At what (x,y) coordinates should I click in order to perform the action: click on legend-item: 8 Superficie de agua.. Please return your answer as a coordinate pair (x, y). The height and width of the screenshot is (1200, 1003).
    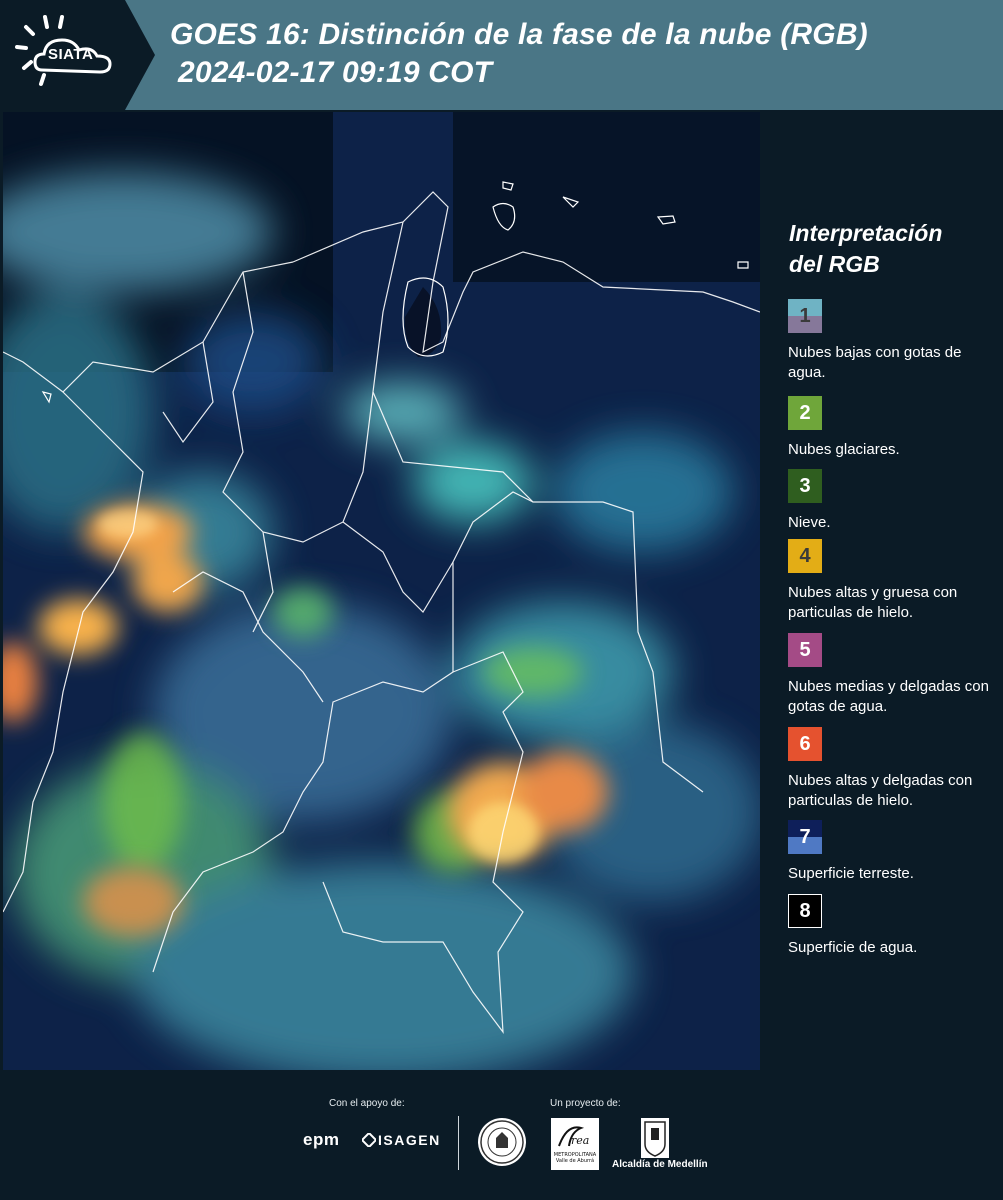
    Looking at the image, I should click on (893, 926).